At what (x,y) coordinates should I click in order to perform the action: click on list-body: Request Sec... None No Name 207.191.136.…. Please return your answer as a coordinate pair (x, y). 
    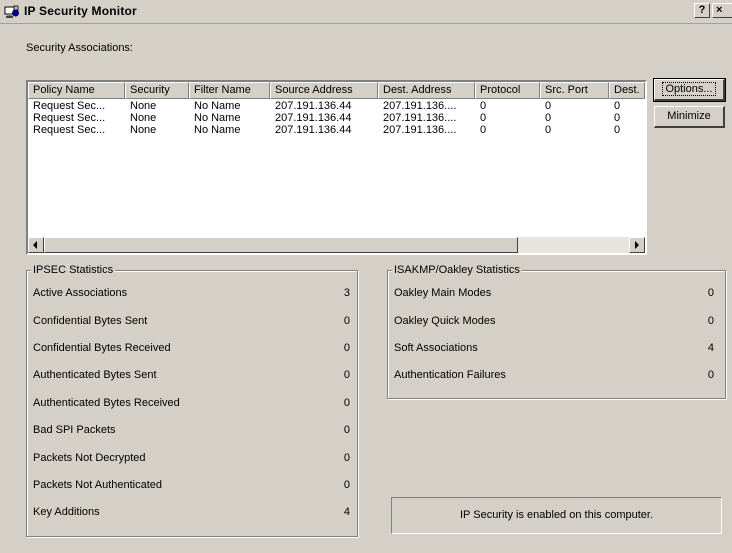
    Looking at the image, I should click on (336, 118).